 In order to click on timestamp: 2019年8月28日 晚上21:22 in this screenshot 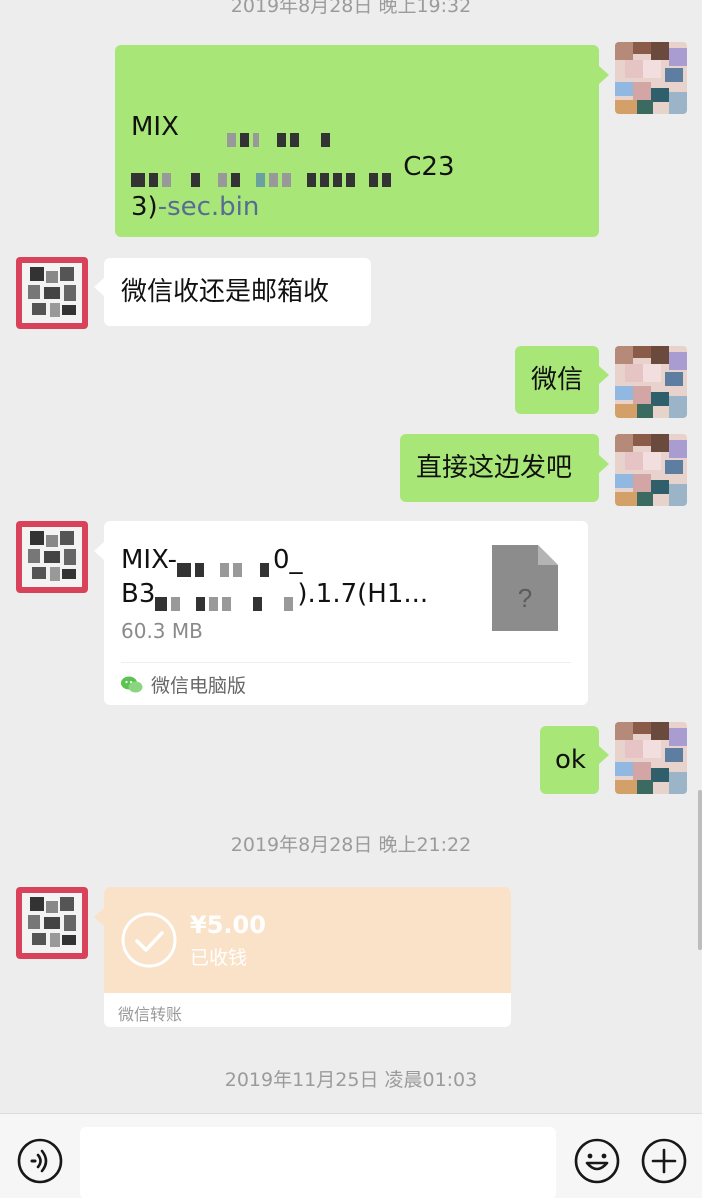, I will do `click(351, 845)`.